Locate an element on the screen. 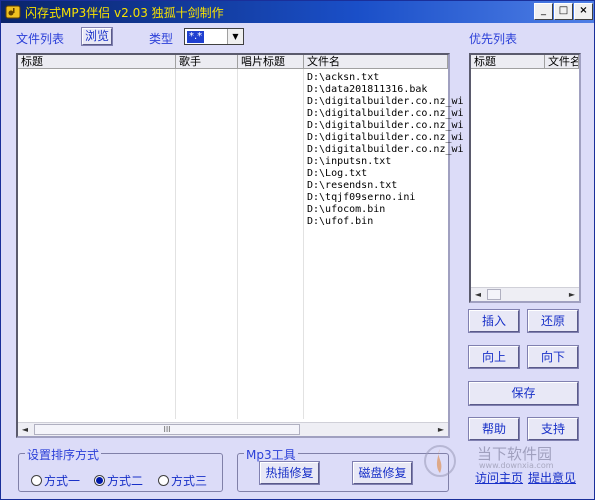 The width and height of the screenshot is (595, 500). move-down-button: 向下 is located at coordinates (553, 357).